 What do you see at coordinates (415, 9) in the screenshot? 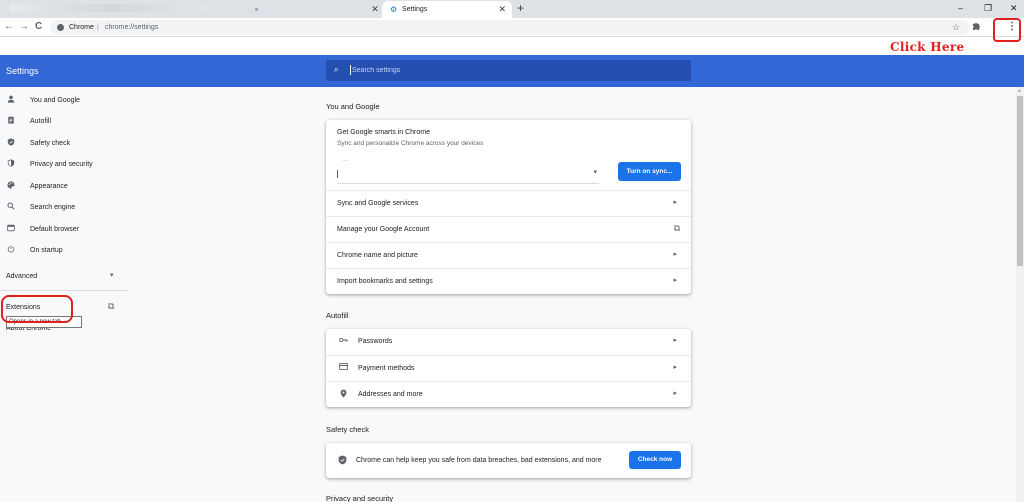
I see `tab-title: Settings` at bounding box center [415, 9].